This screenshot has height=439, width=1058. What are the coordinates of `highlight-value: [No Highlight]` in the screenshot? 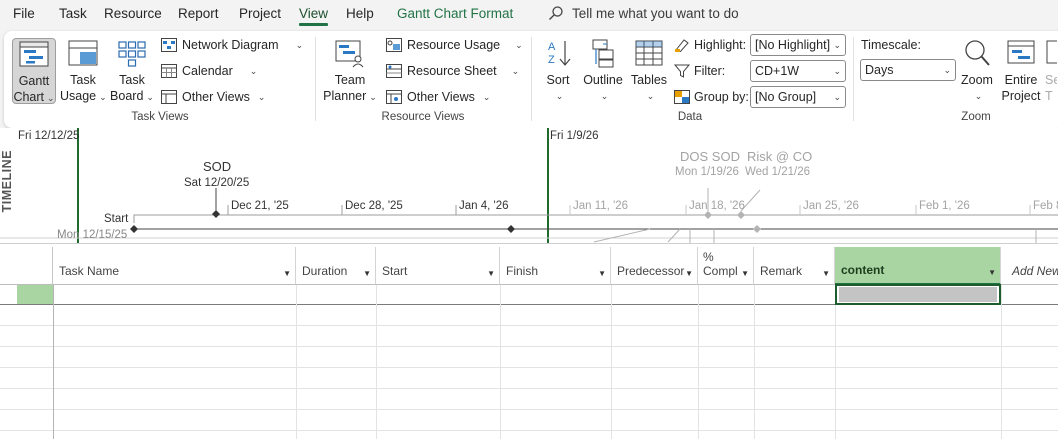 It's located at (793, 45).